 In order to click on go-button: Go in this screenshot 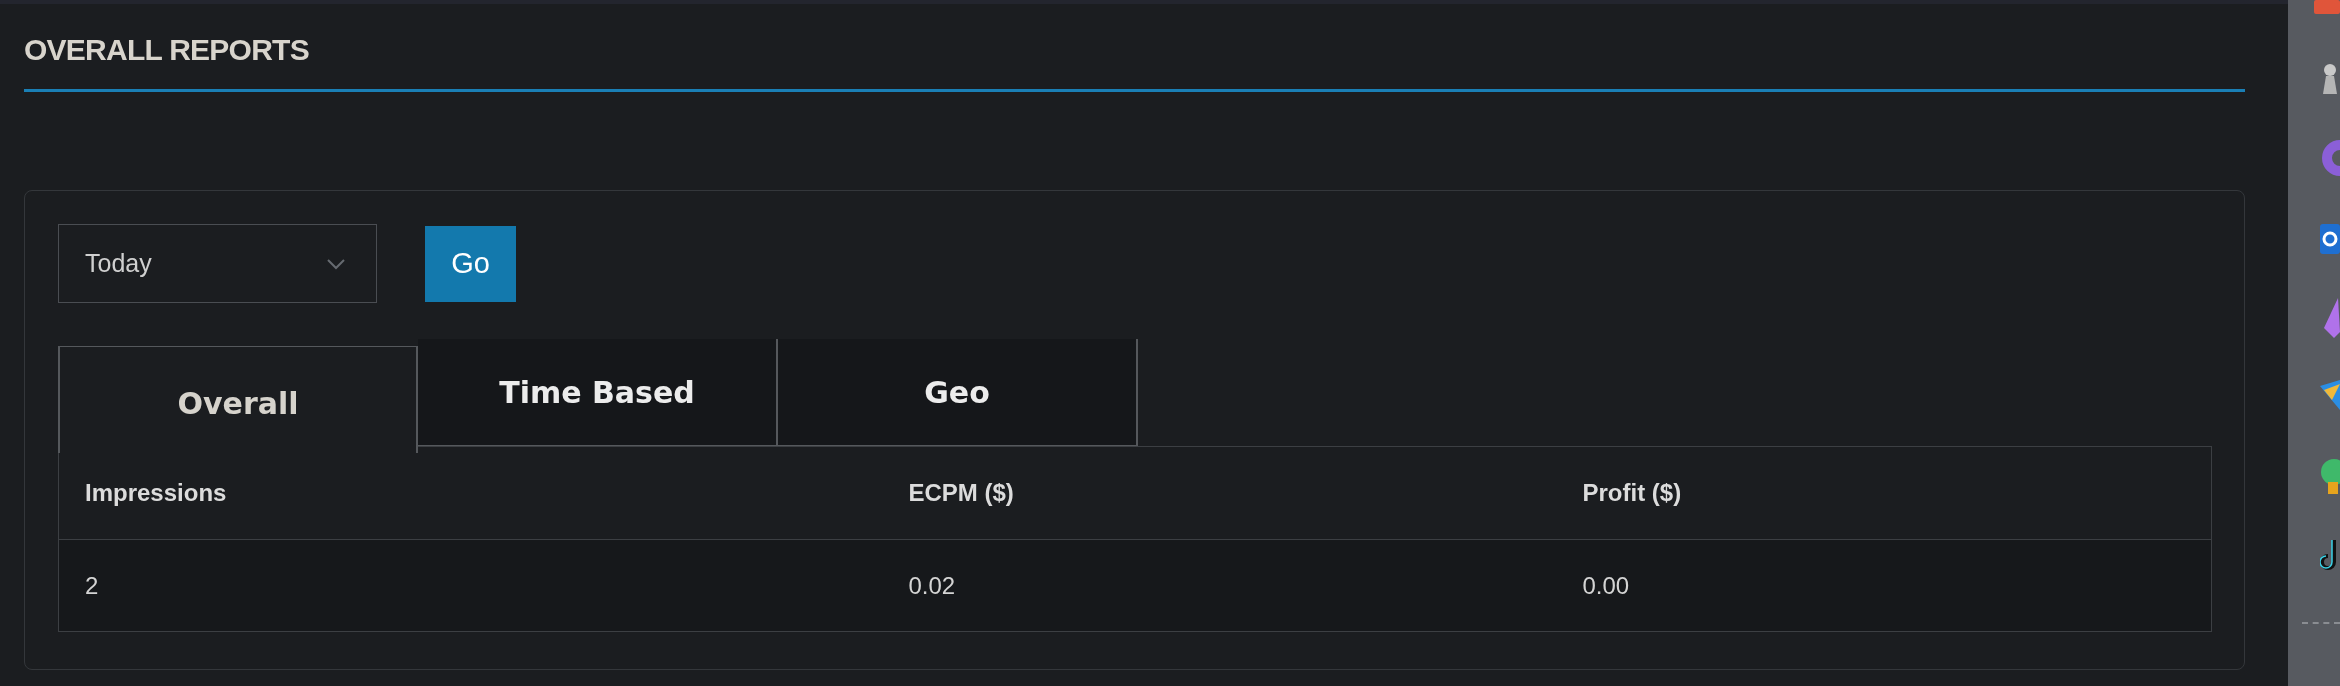, I will do `click(470, 263)`.